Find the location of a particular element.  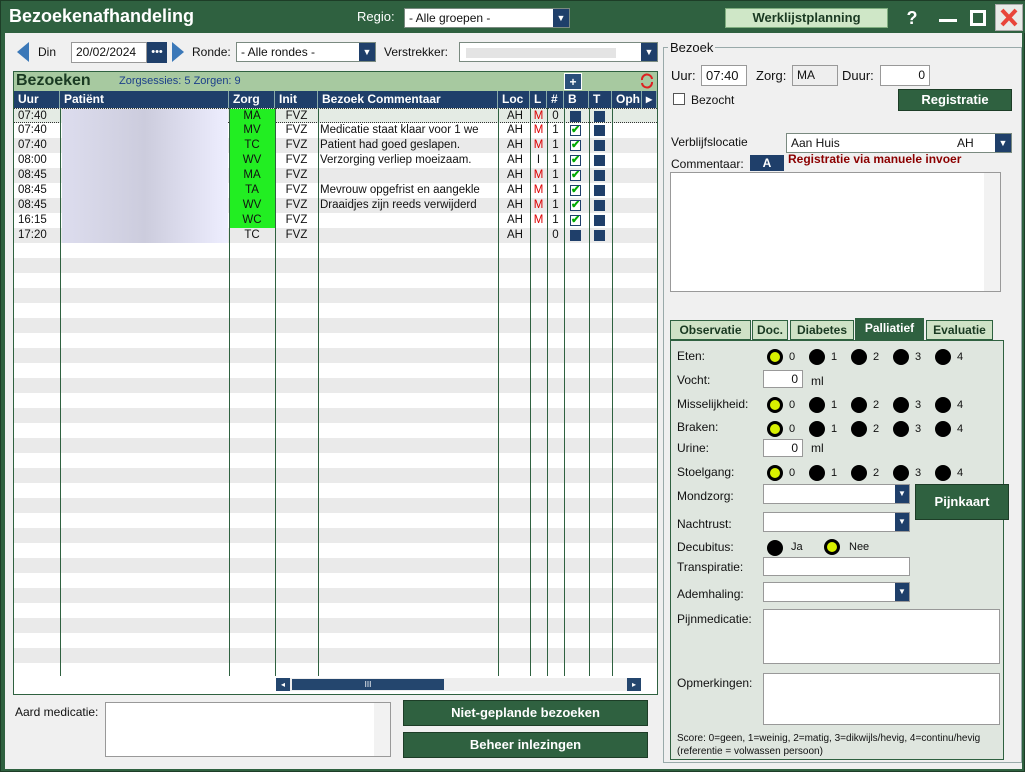

tab-observatie: Observatie is located at coordinates (710, 330).